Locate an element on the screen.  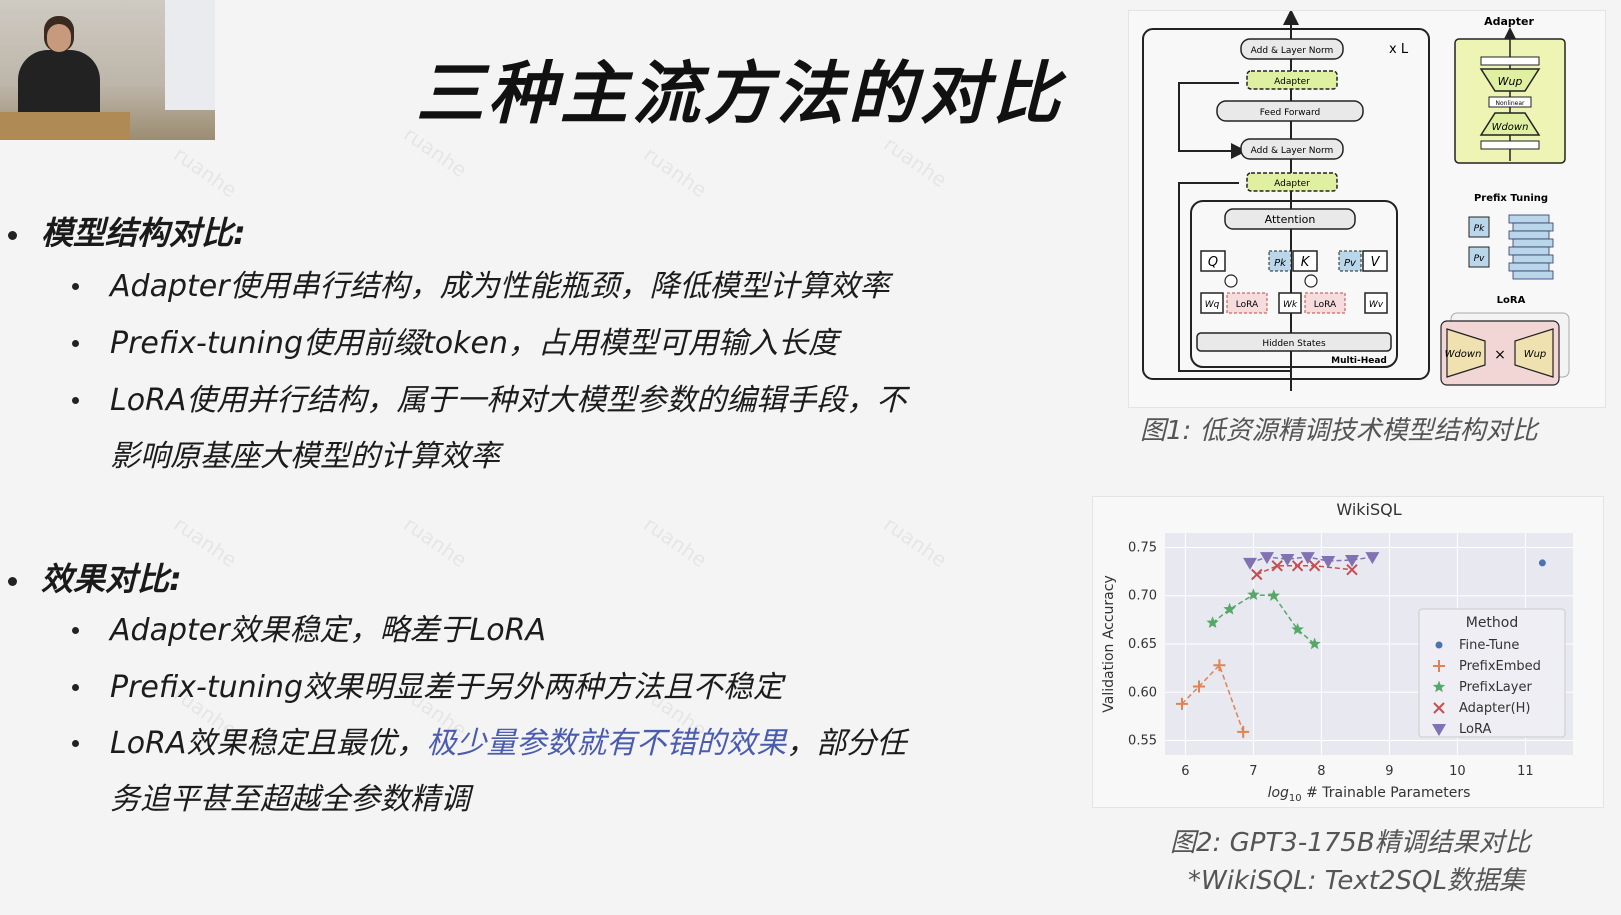
lora-wdown-label: Wdown is located at coordinates (1463, 354).